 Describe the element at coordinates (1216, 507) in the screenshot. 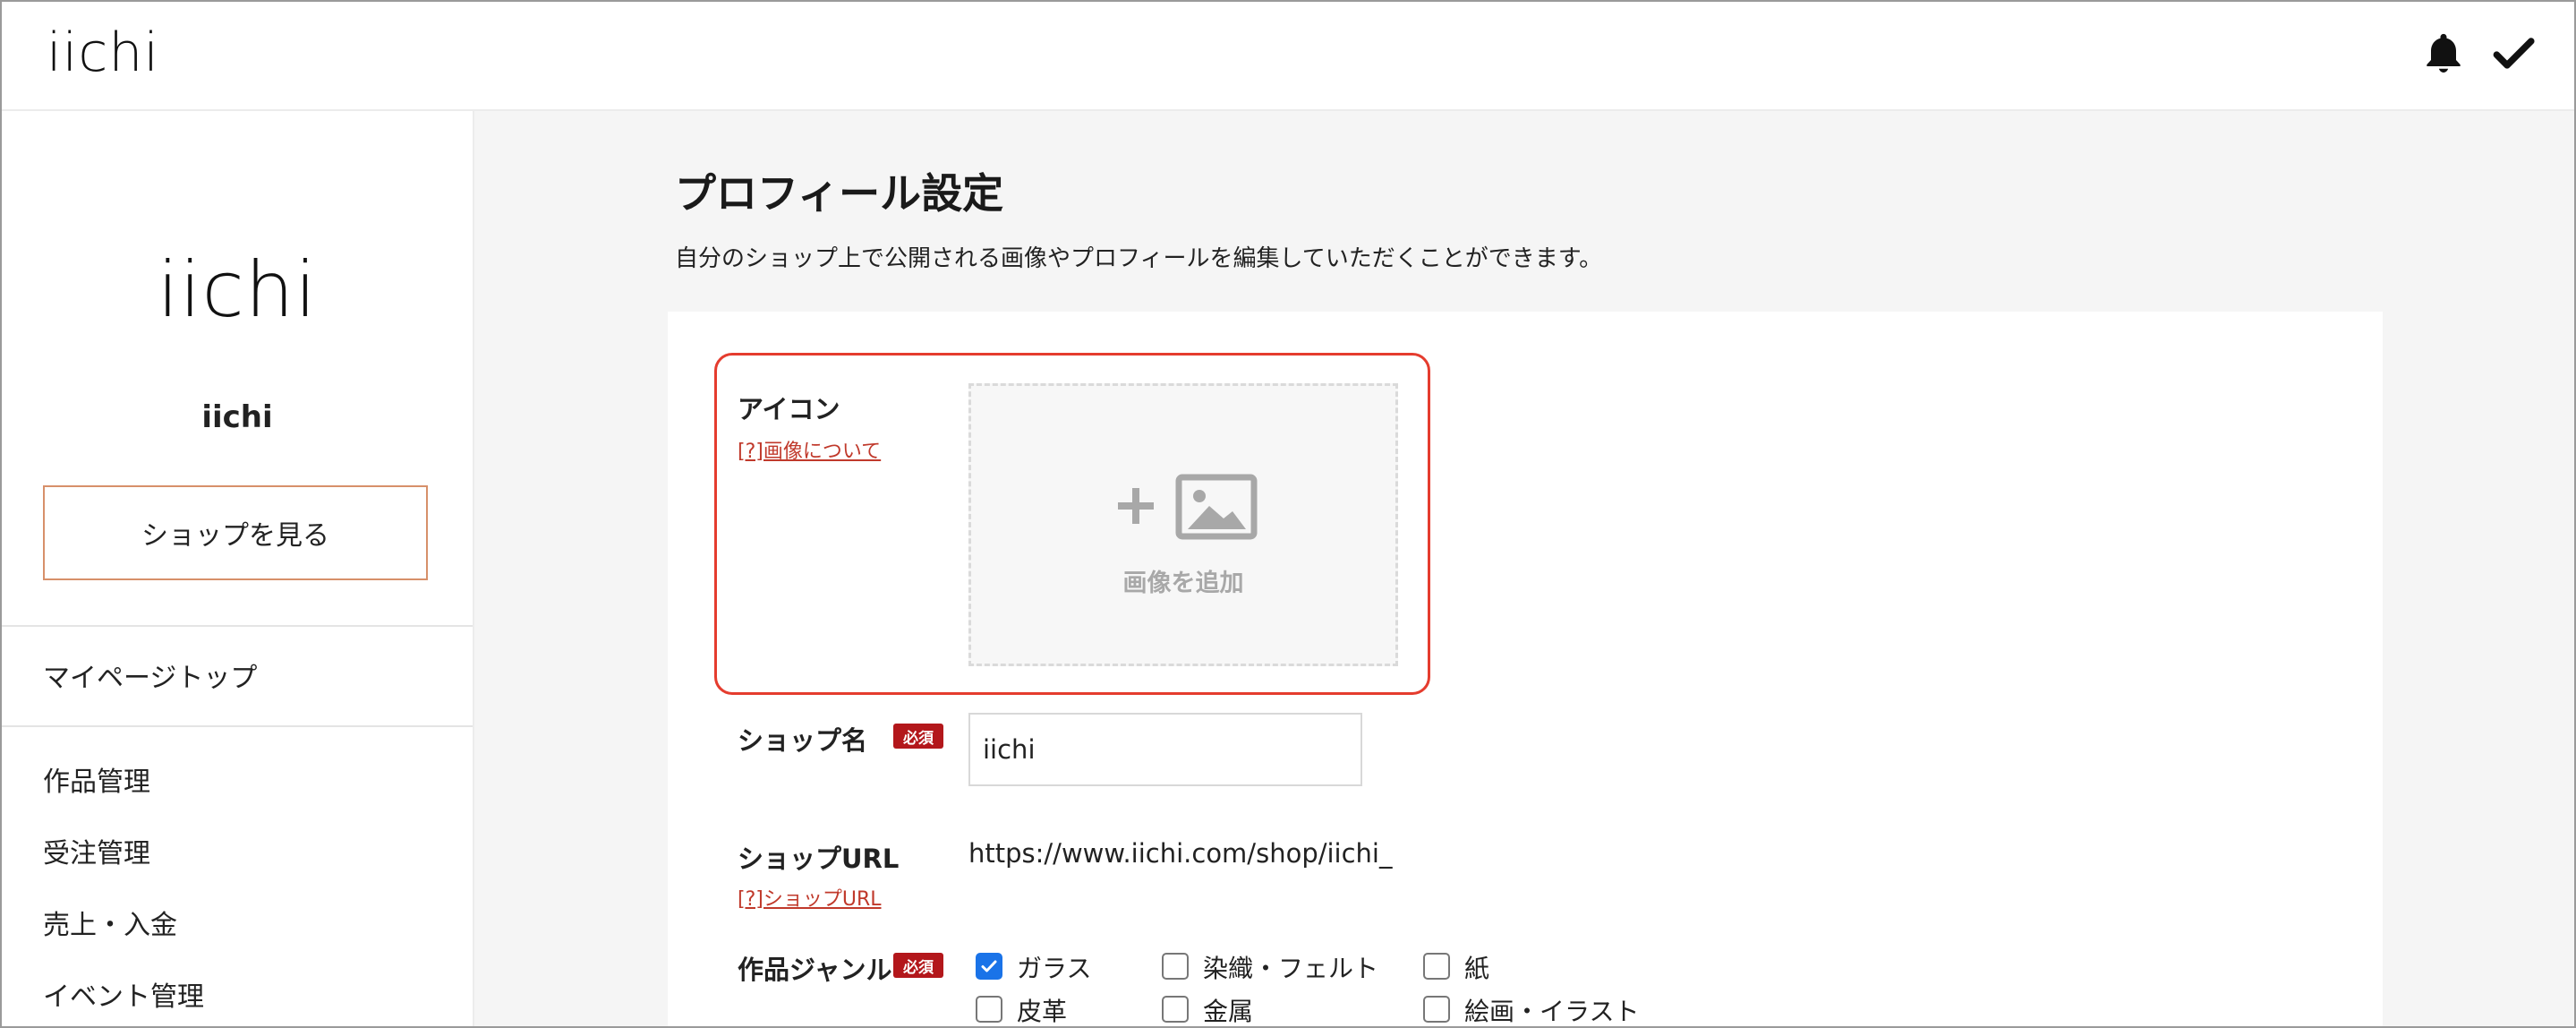

I see `image-icon` at that location.